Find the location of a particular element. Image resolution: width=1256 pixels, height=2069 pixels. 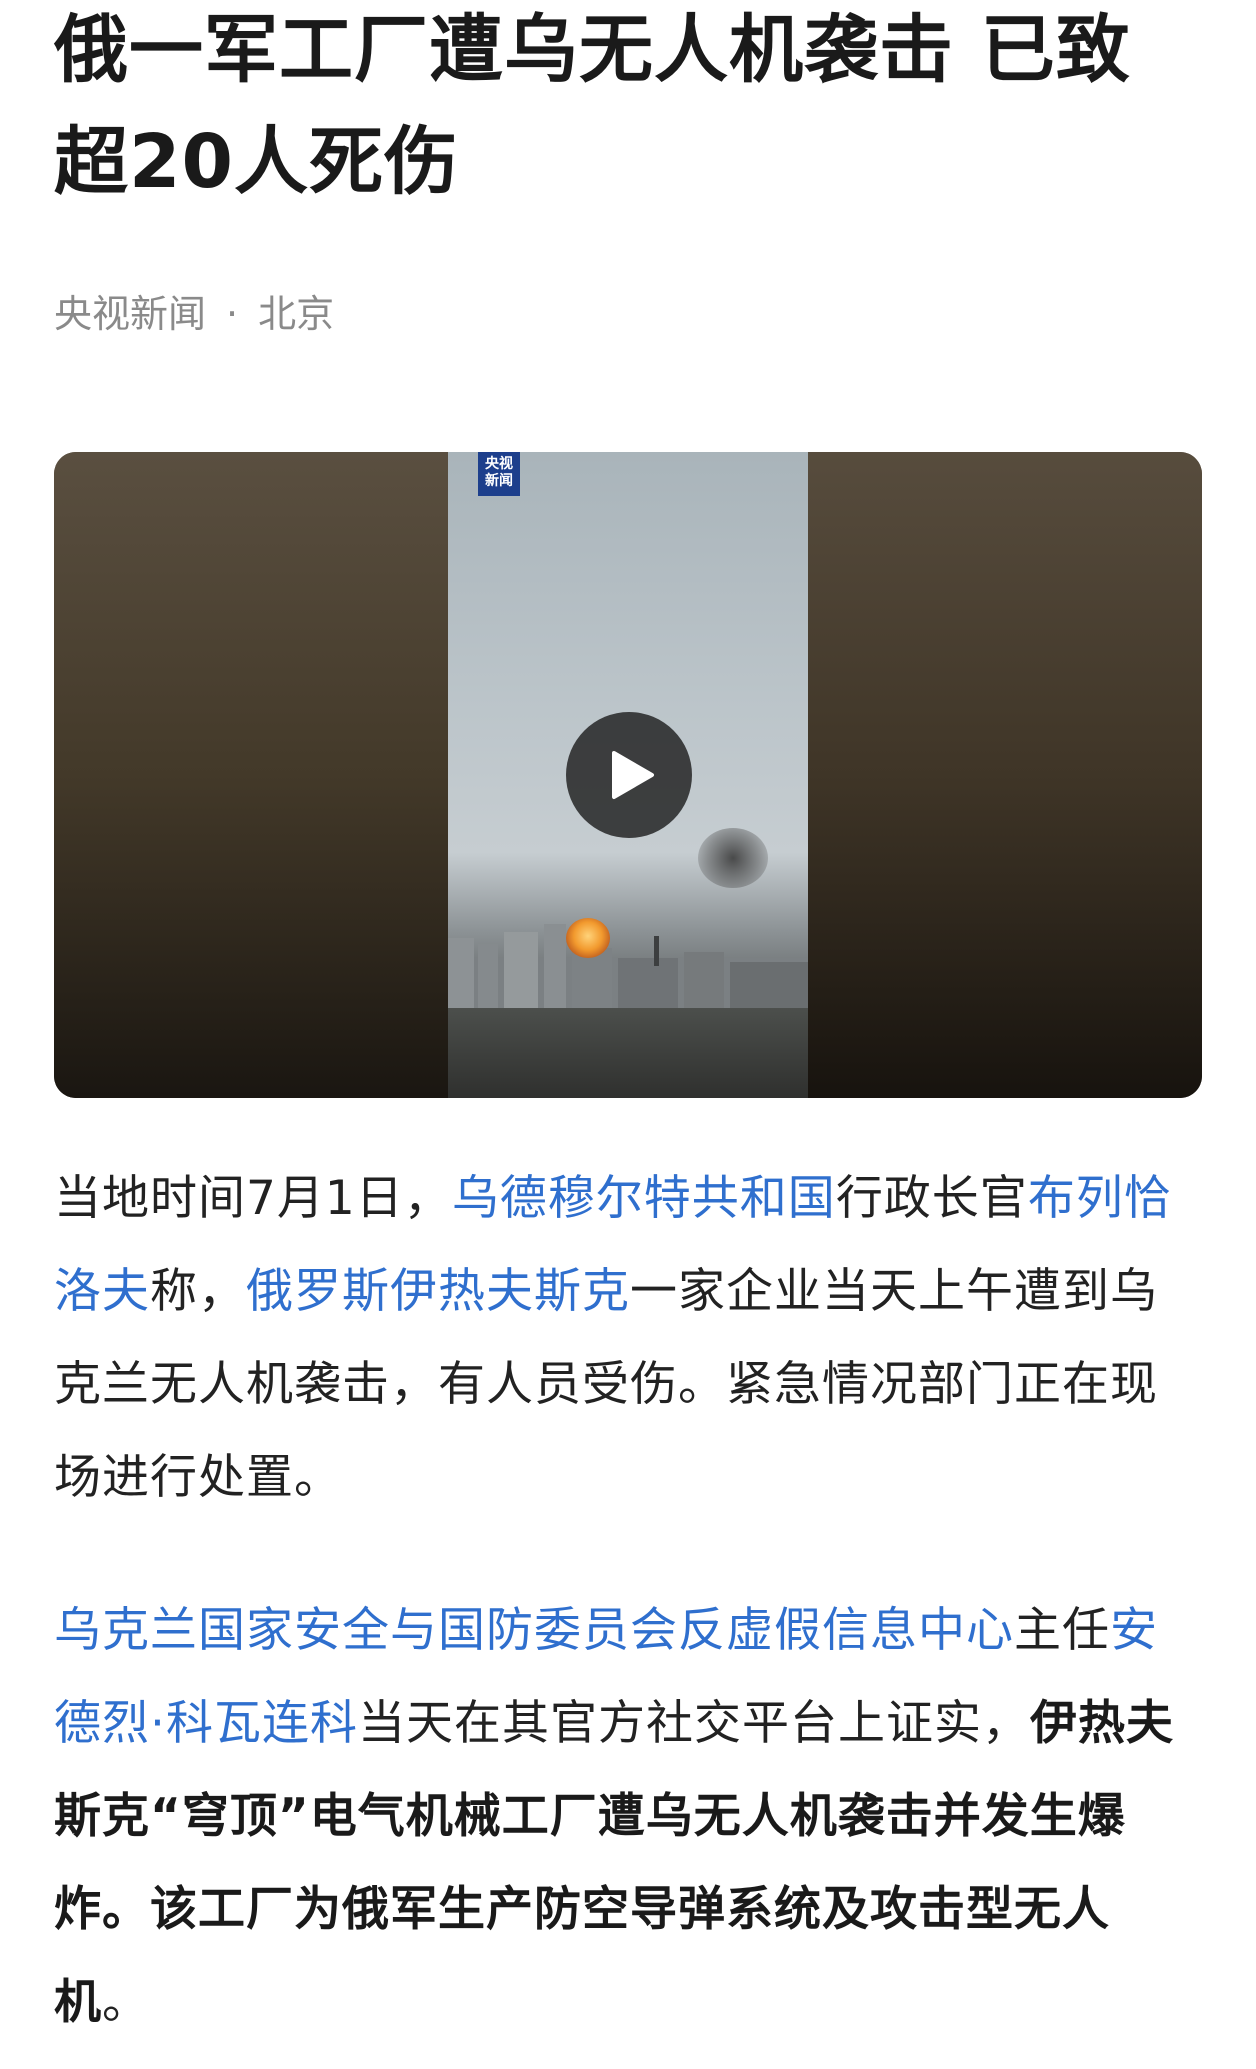

text-segment: 。 is located at coordinates (126, 2002).